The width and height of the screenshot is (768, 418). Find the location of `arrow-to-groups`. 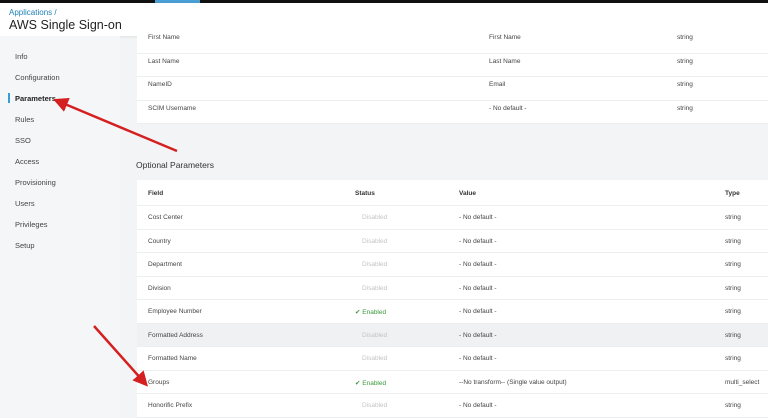

arrow-to-groups is located at coordinates (120, 356).